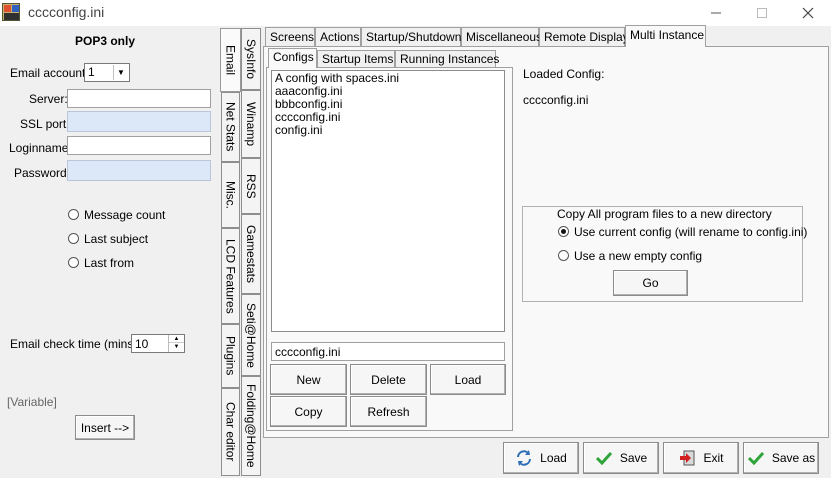 The width and height of the screenshot is (831, 478). I want to click on maximize-button, so click(762, 13).